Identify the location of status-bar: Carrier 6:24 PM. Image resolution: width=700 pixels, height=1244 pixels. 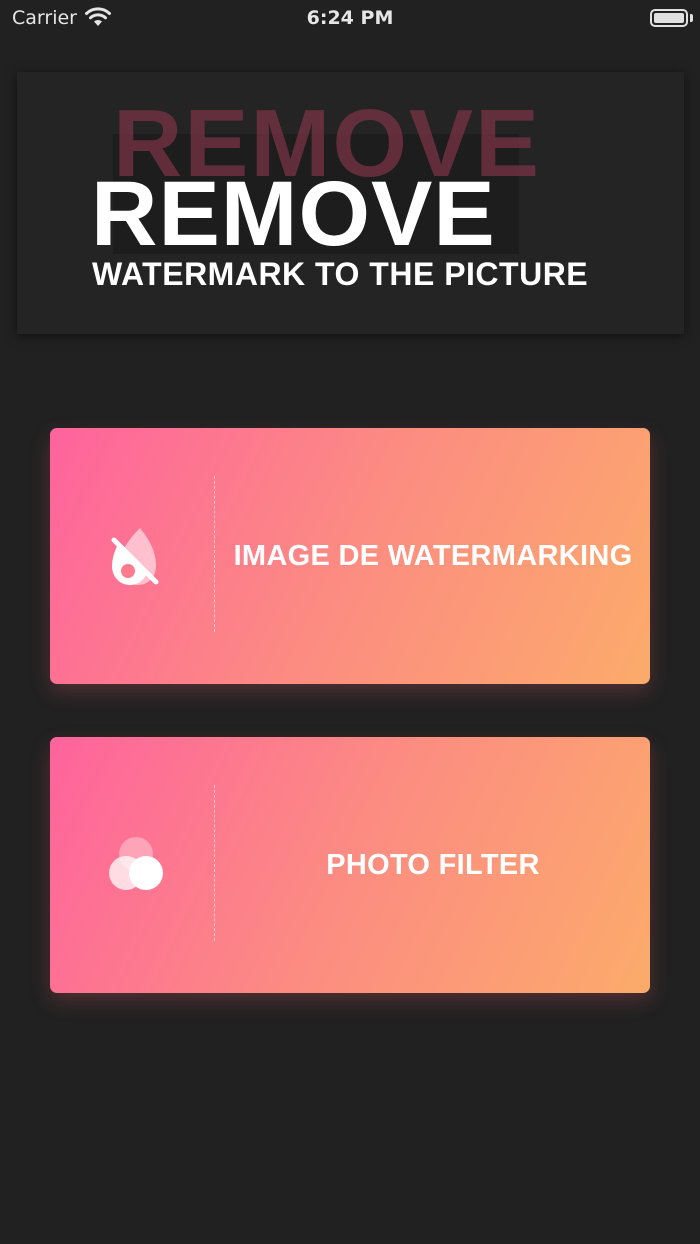
(350, 18).